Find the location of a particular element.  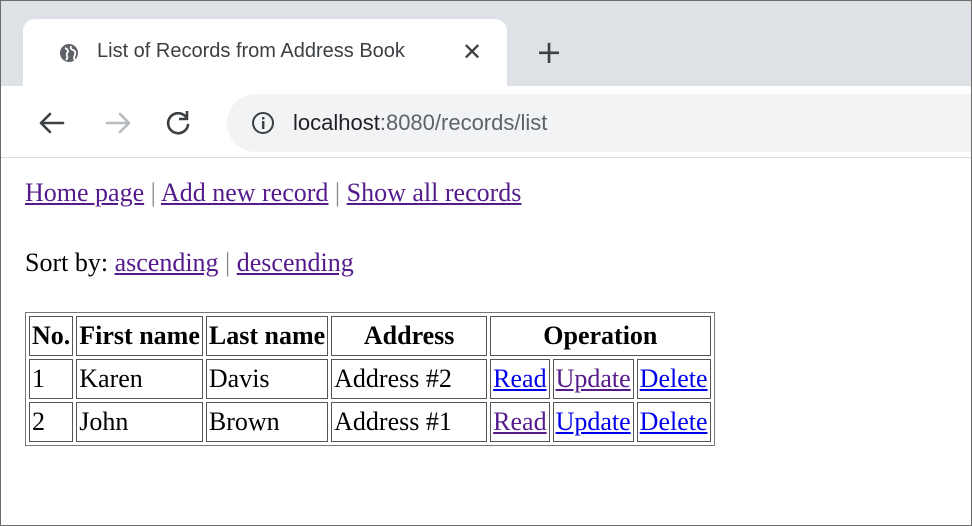

header-last-name: Last name is located at coordinates (267, 336).